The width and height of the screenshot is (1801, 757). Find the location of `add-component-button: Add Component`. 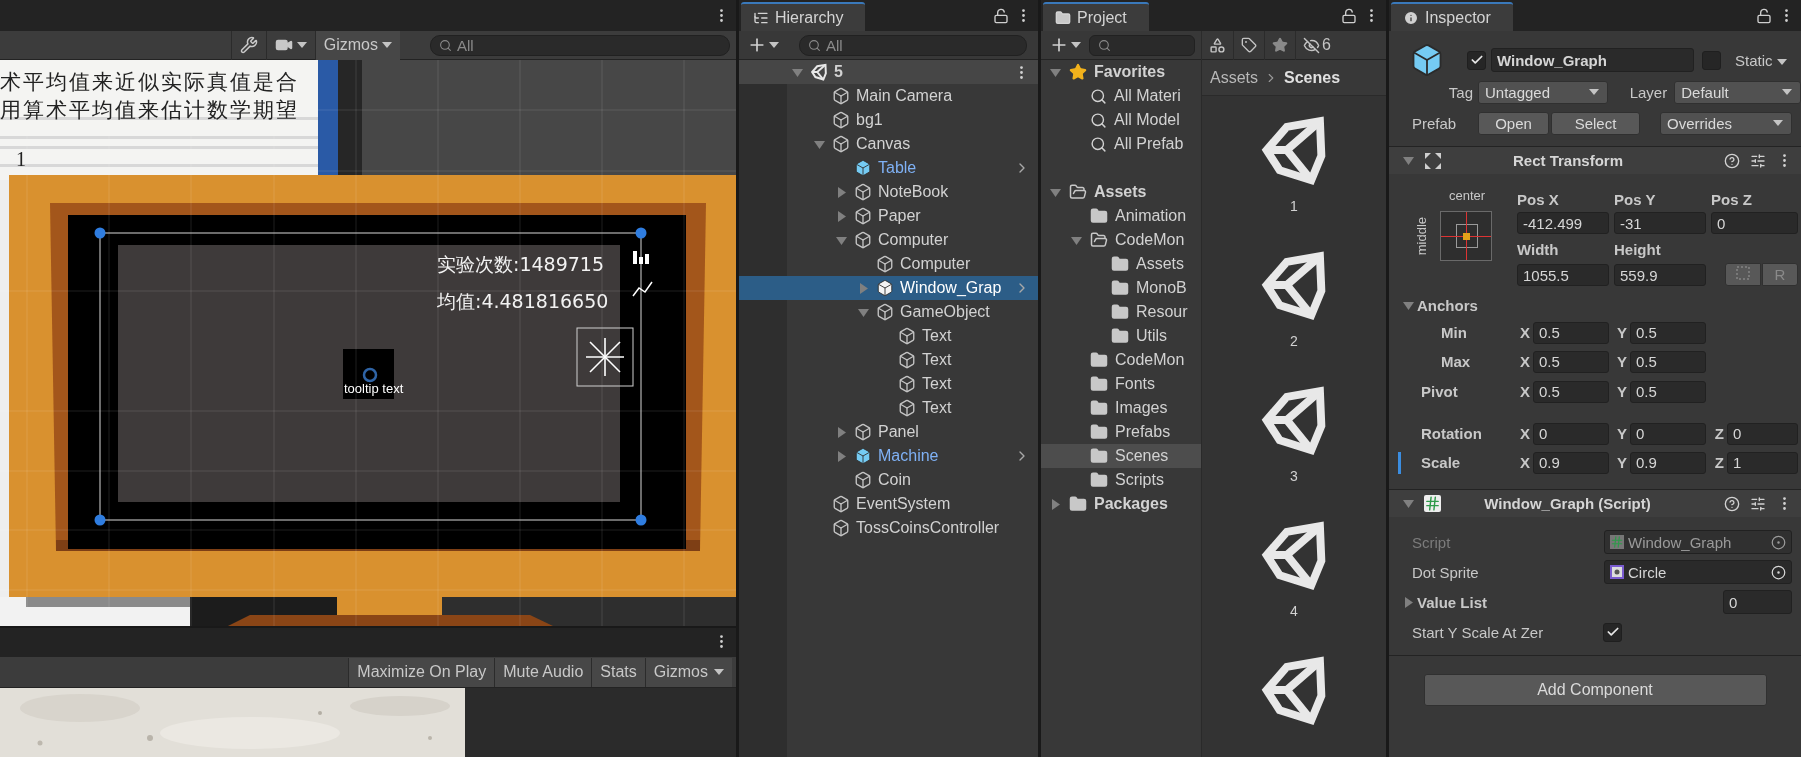

add-component-button: Add Component is located at coordinates (1595, 690).